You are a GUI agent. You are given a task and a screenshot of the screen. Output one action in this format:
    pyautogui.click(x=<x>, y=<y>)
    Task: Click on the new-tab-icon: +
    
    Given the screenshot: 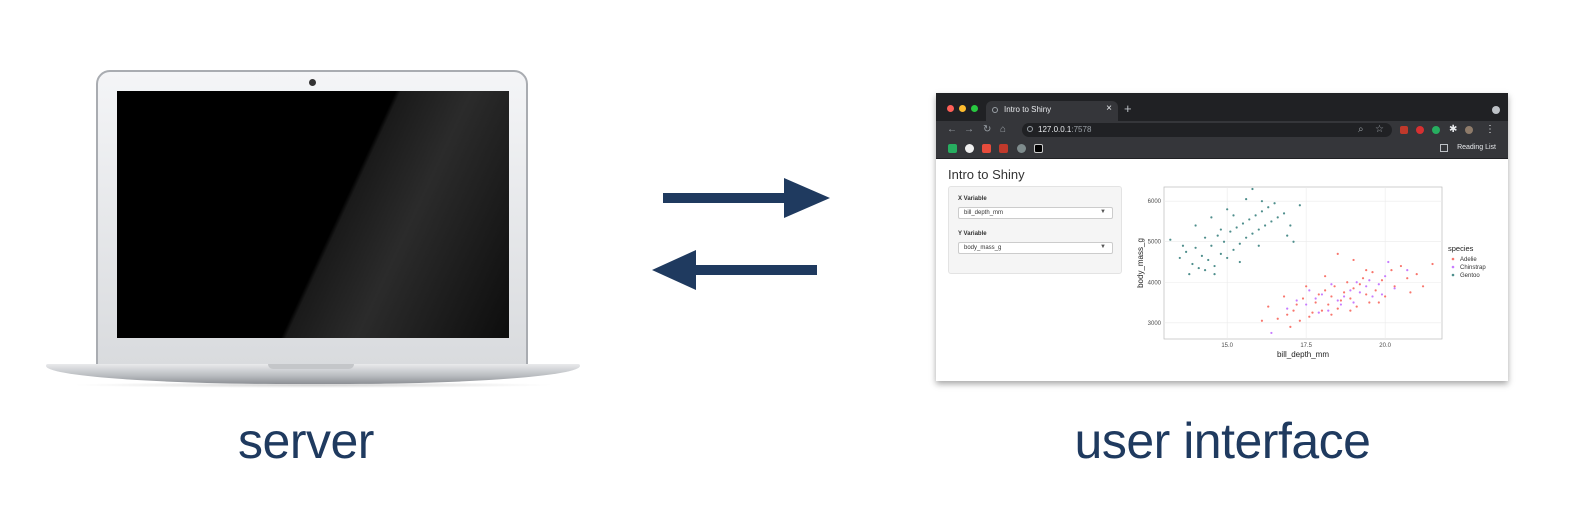 What is the action you would take?
    pyautogui.click(x=1128, y=108)
    